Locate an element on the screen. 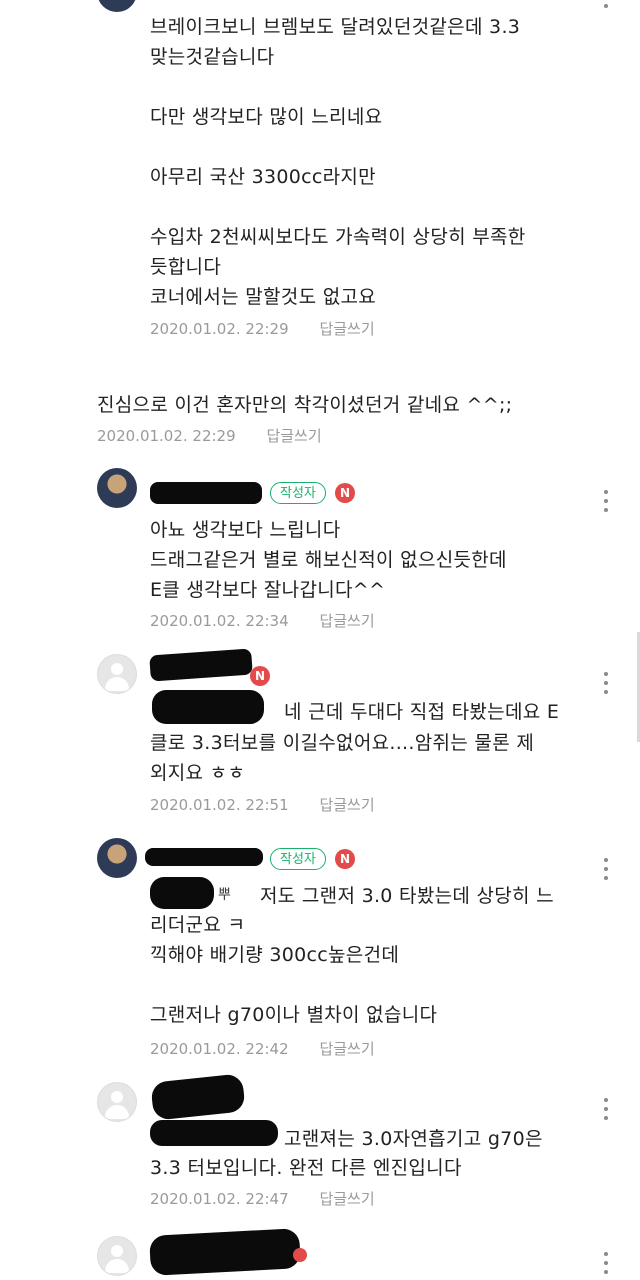  mention-tail: 뿌 is located at coordinates (225, 895).